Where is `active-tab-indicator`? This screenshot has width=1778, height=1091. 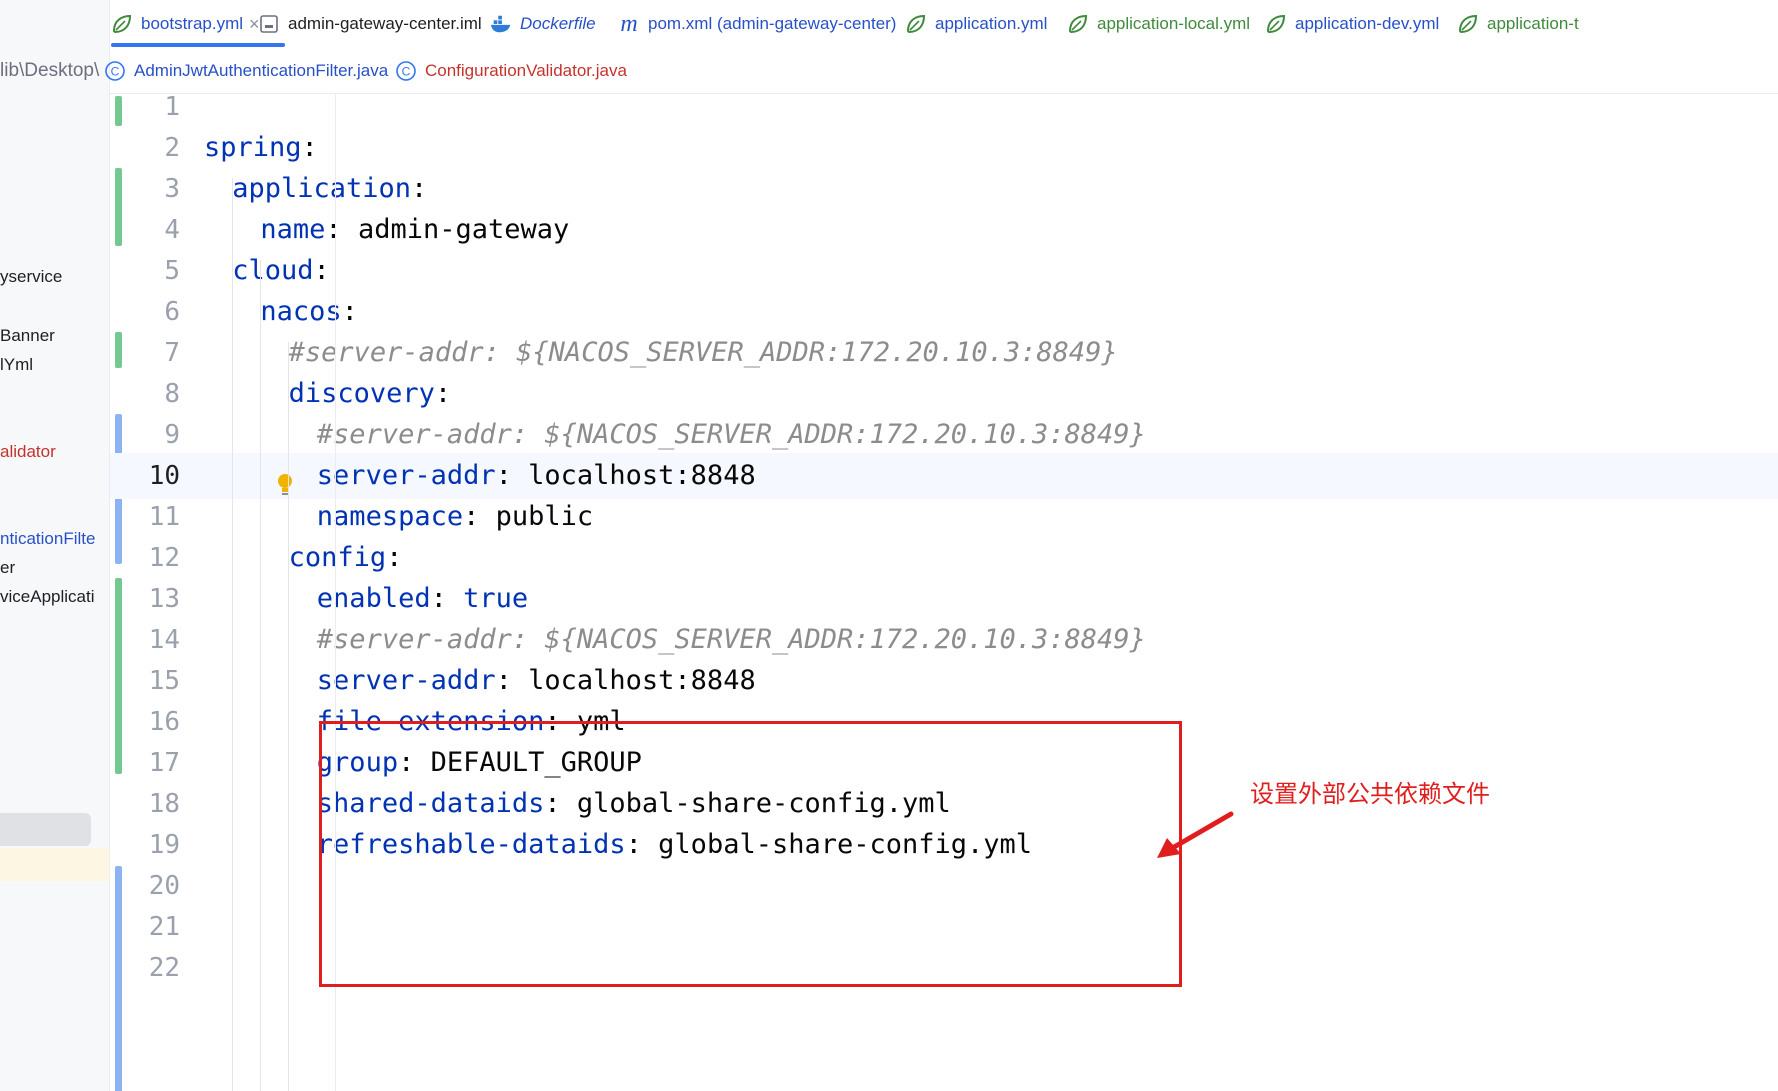 active-tab-indicator is located at coordinates (198, 45).